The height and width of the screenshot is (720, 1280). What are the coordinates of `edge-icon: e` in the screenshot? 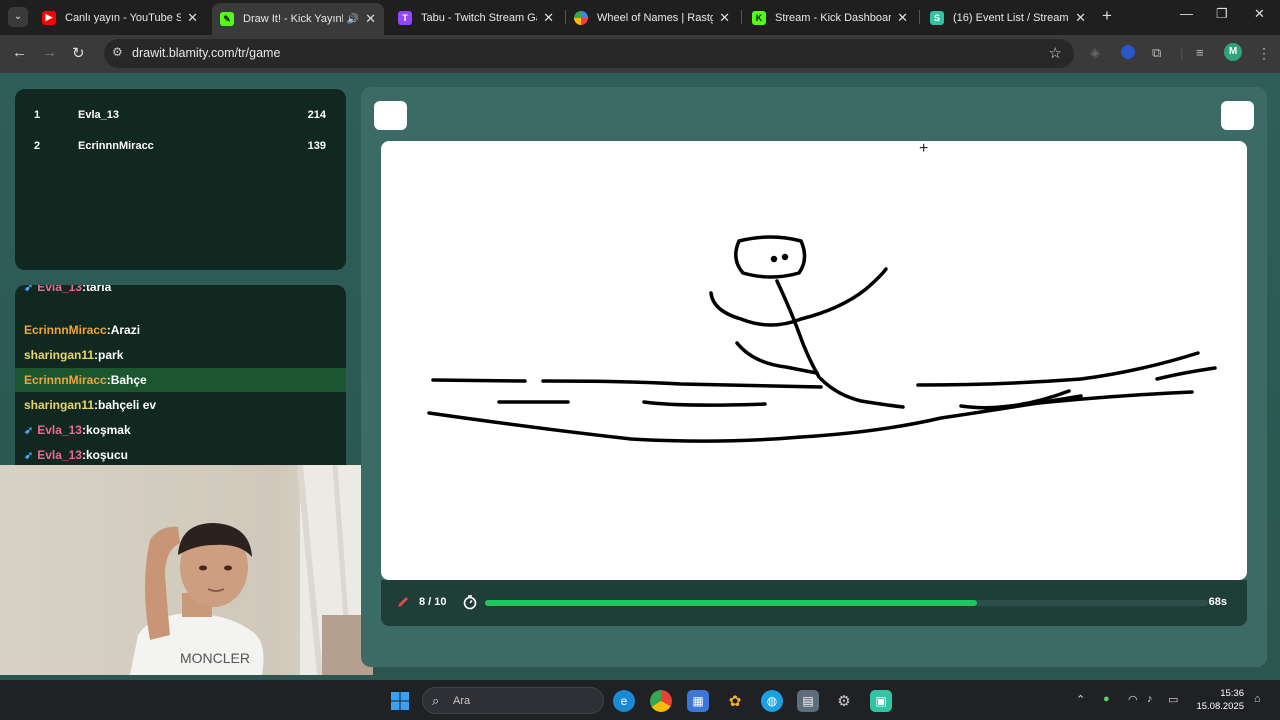 It's located at (624, 701).